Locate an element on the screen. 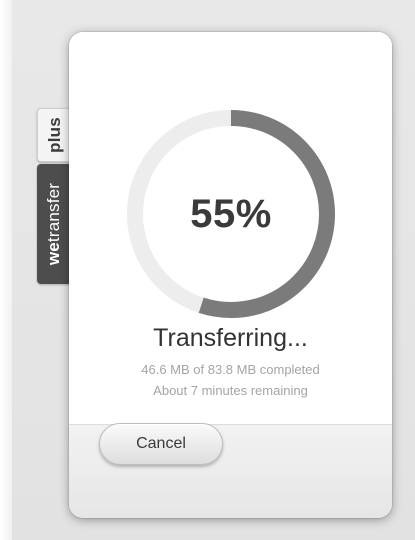 This screenshot has width=415, height=540. wetransfer-tab: wetransfer is located at coordinates (54, 224).